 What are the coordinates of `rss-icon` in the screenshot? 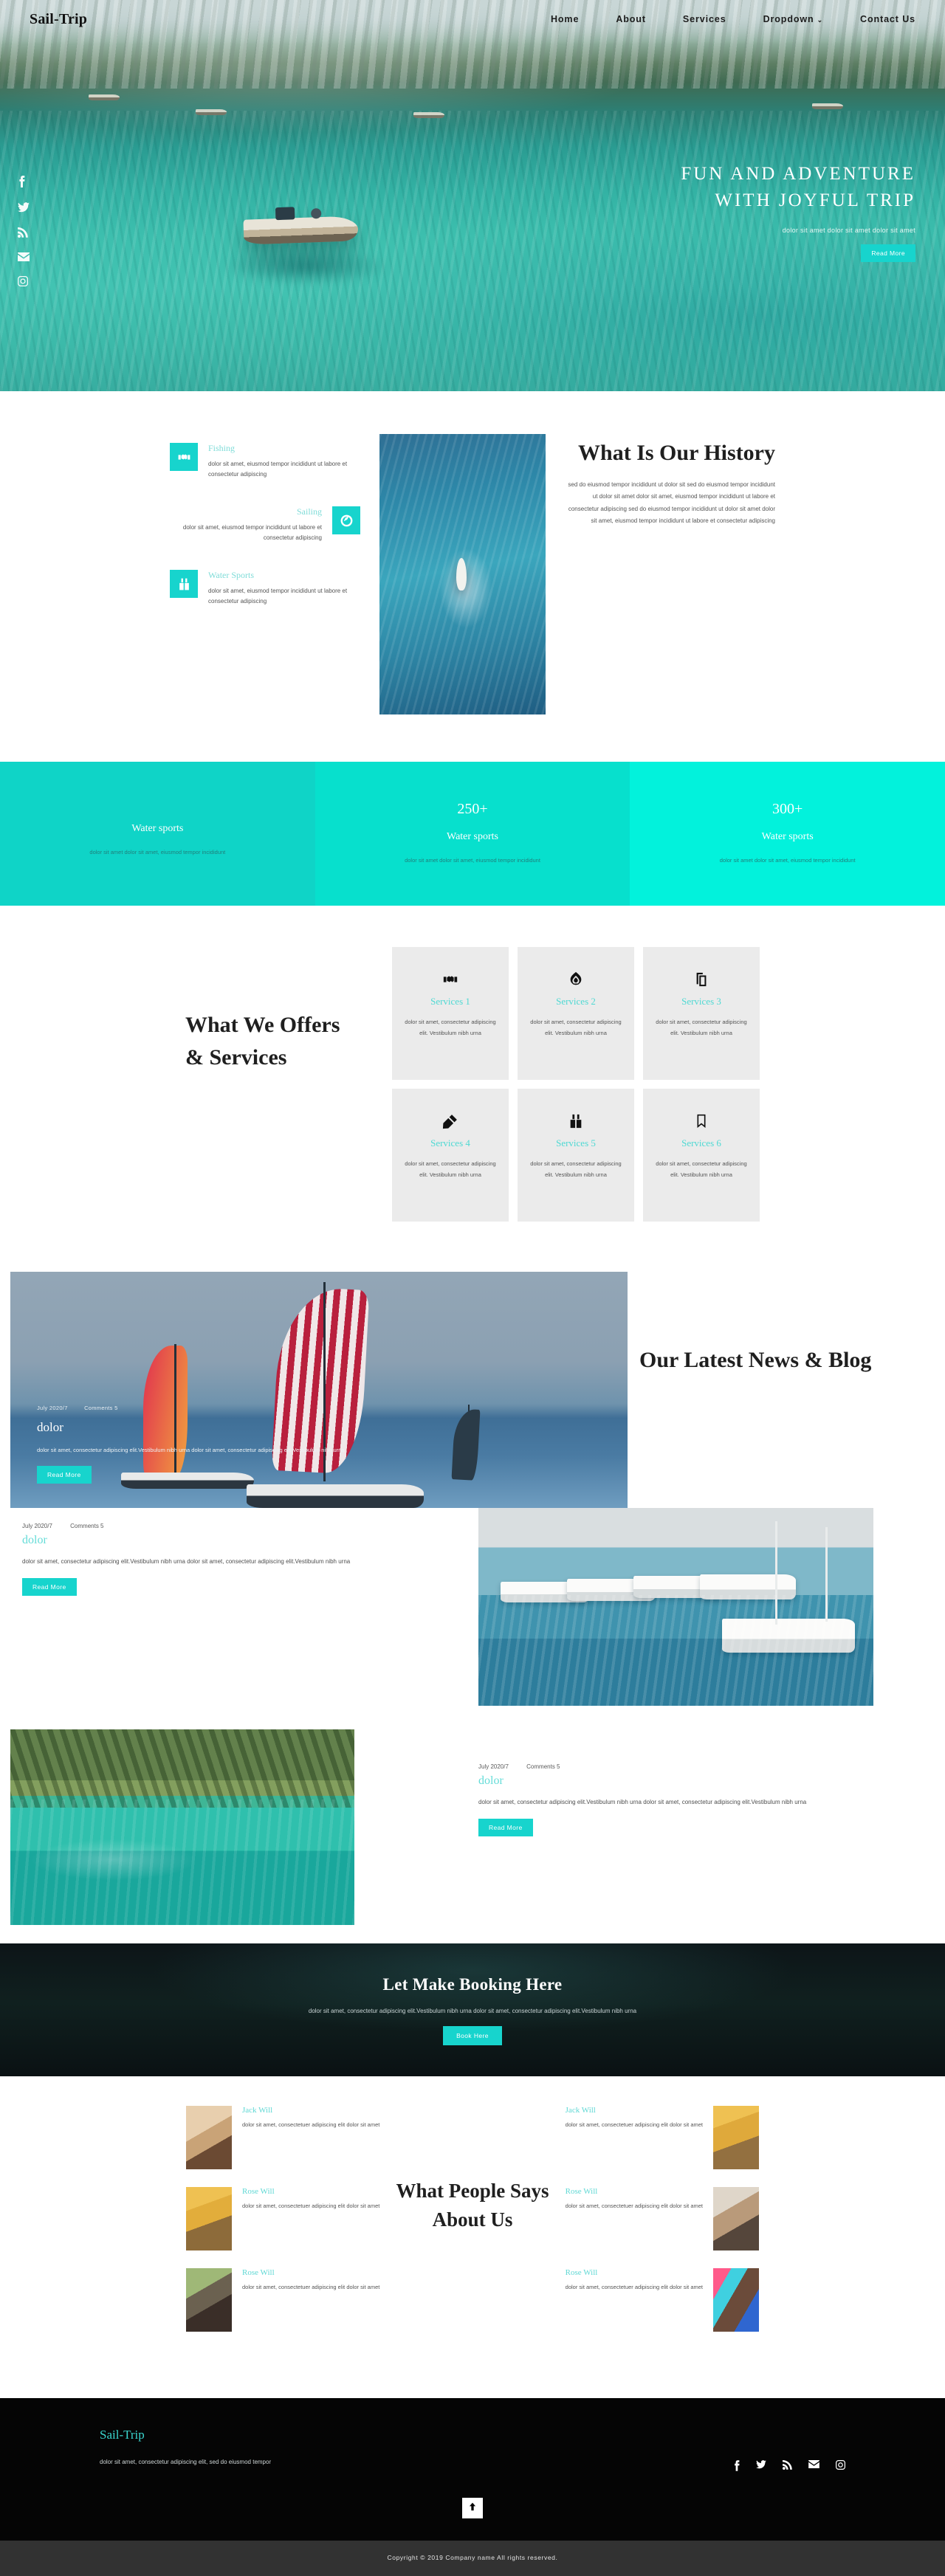 It's located at (24, 232).